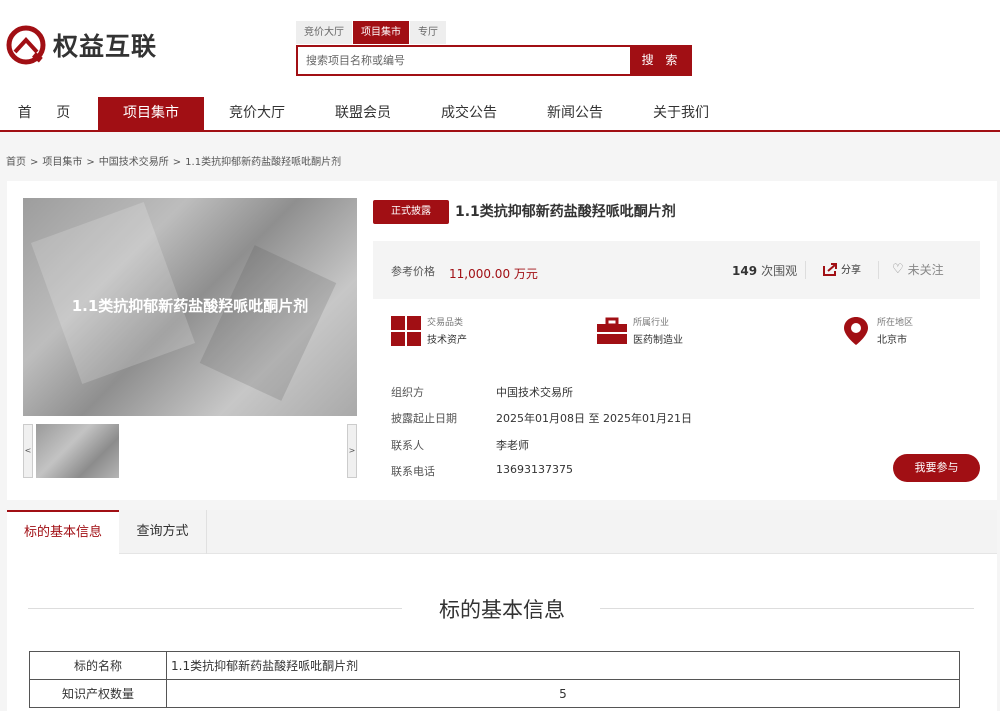  I want to click on info-phone: 联系电话 13693137375, so click(482, 470).